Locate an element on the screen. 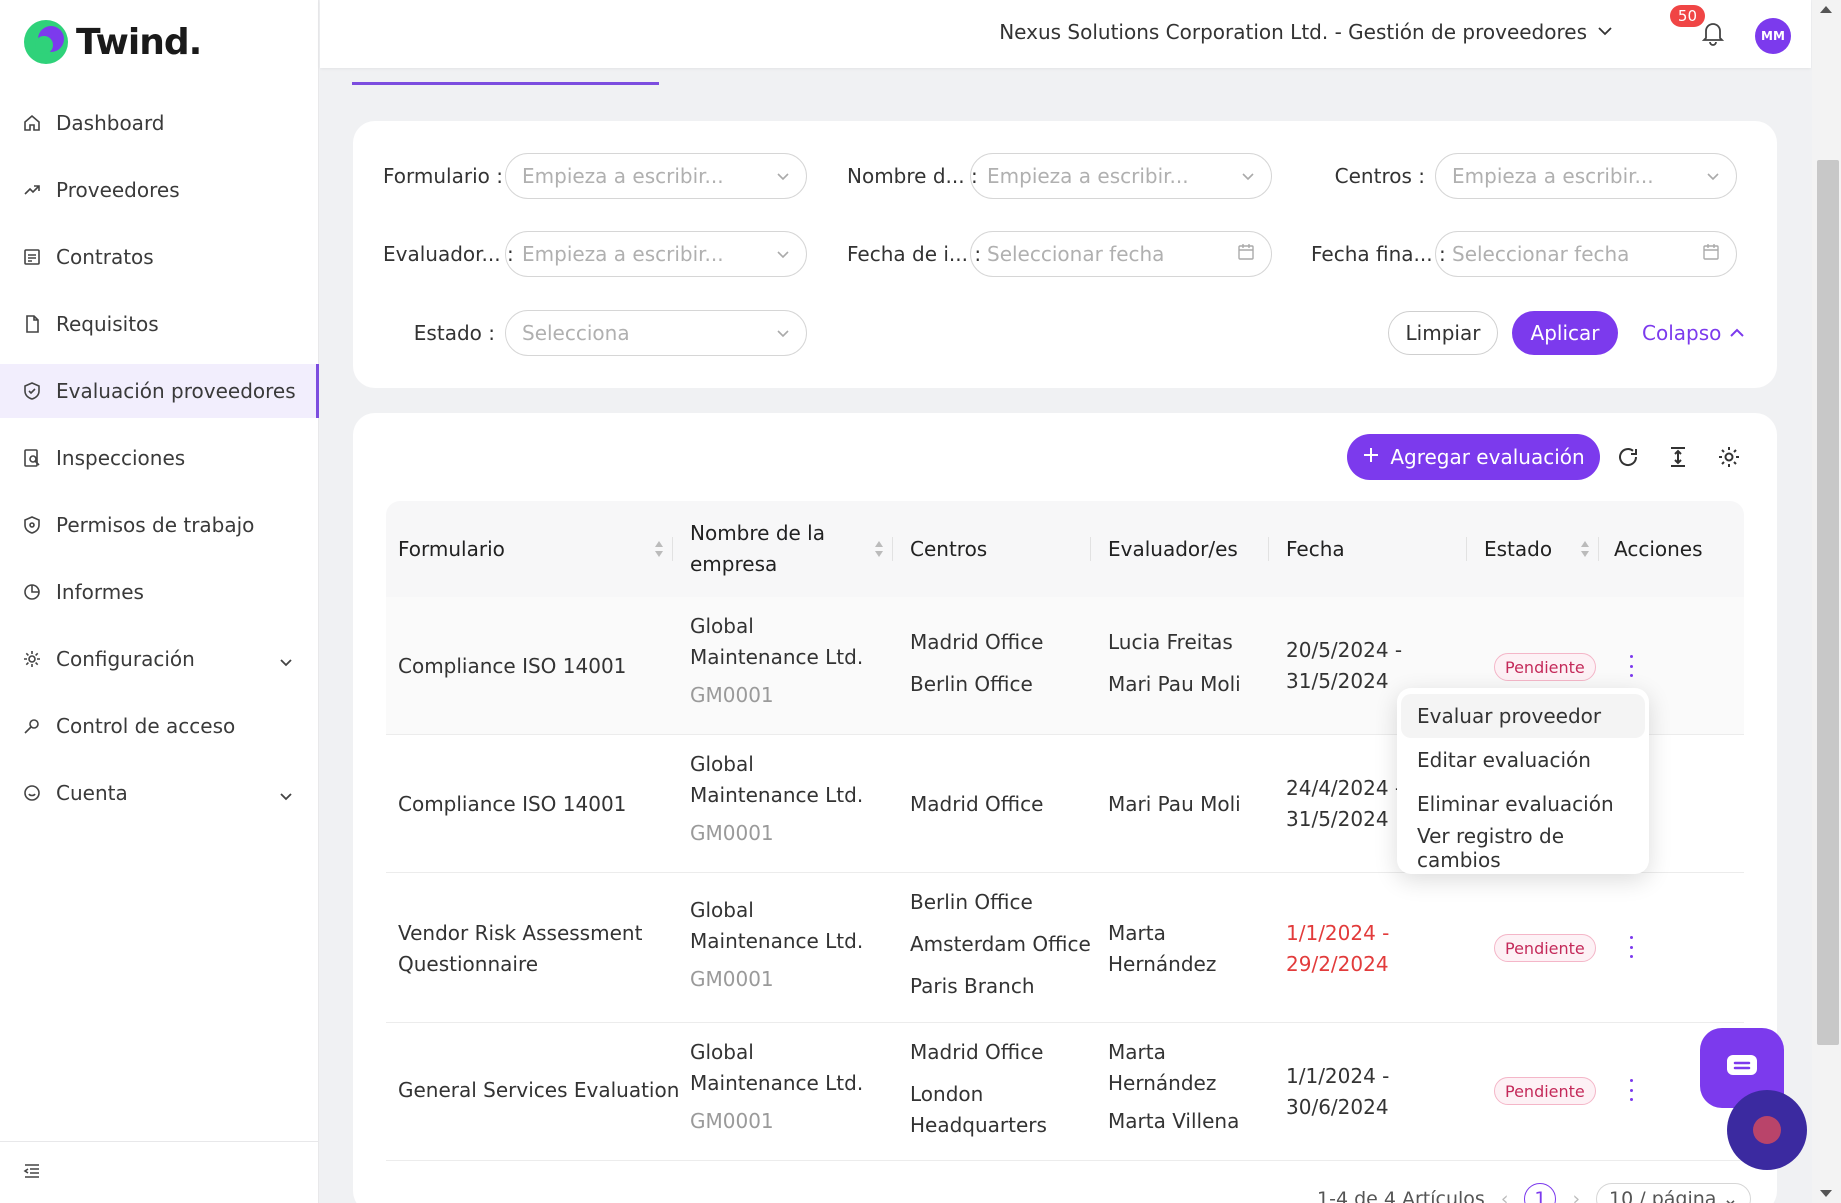  logo: Twind. is located at coordinates (112, 42).